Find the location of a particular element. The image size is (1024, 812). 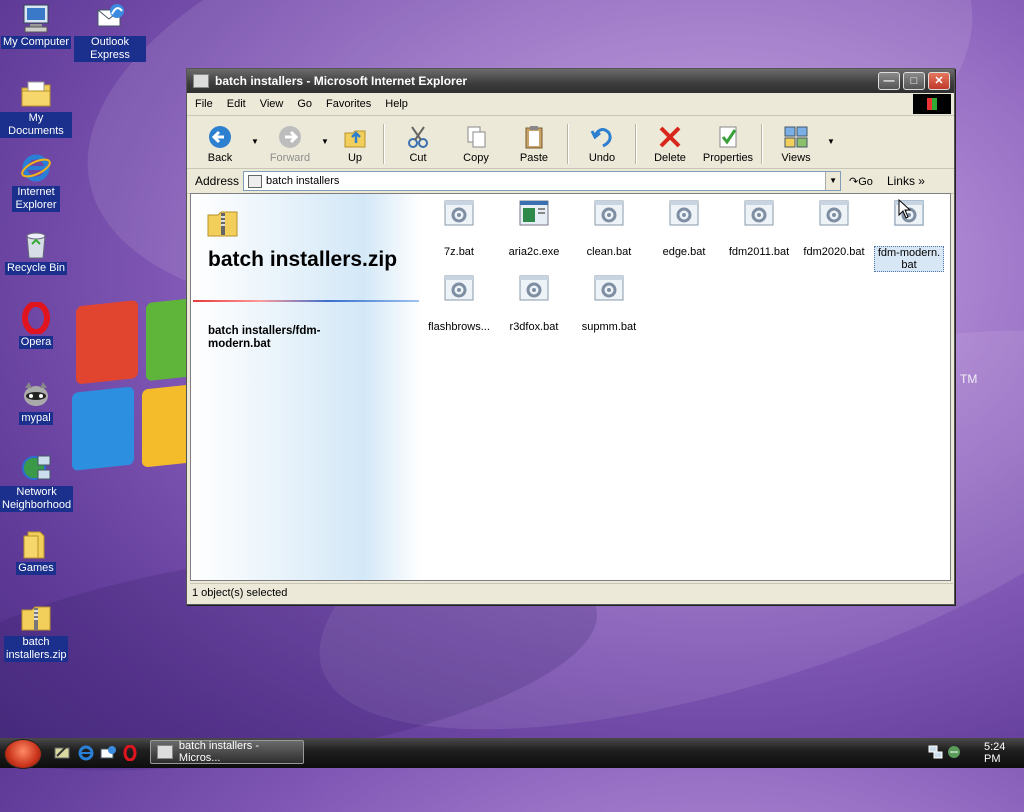

start-button is located at coordinates (23, 754).